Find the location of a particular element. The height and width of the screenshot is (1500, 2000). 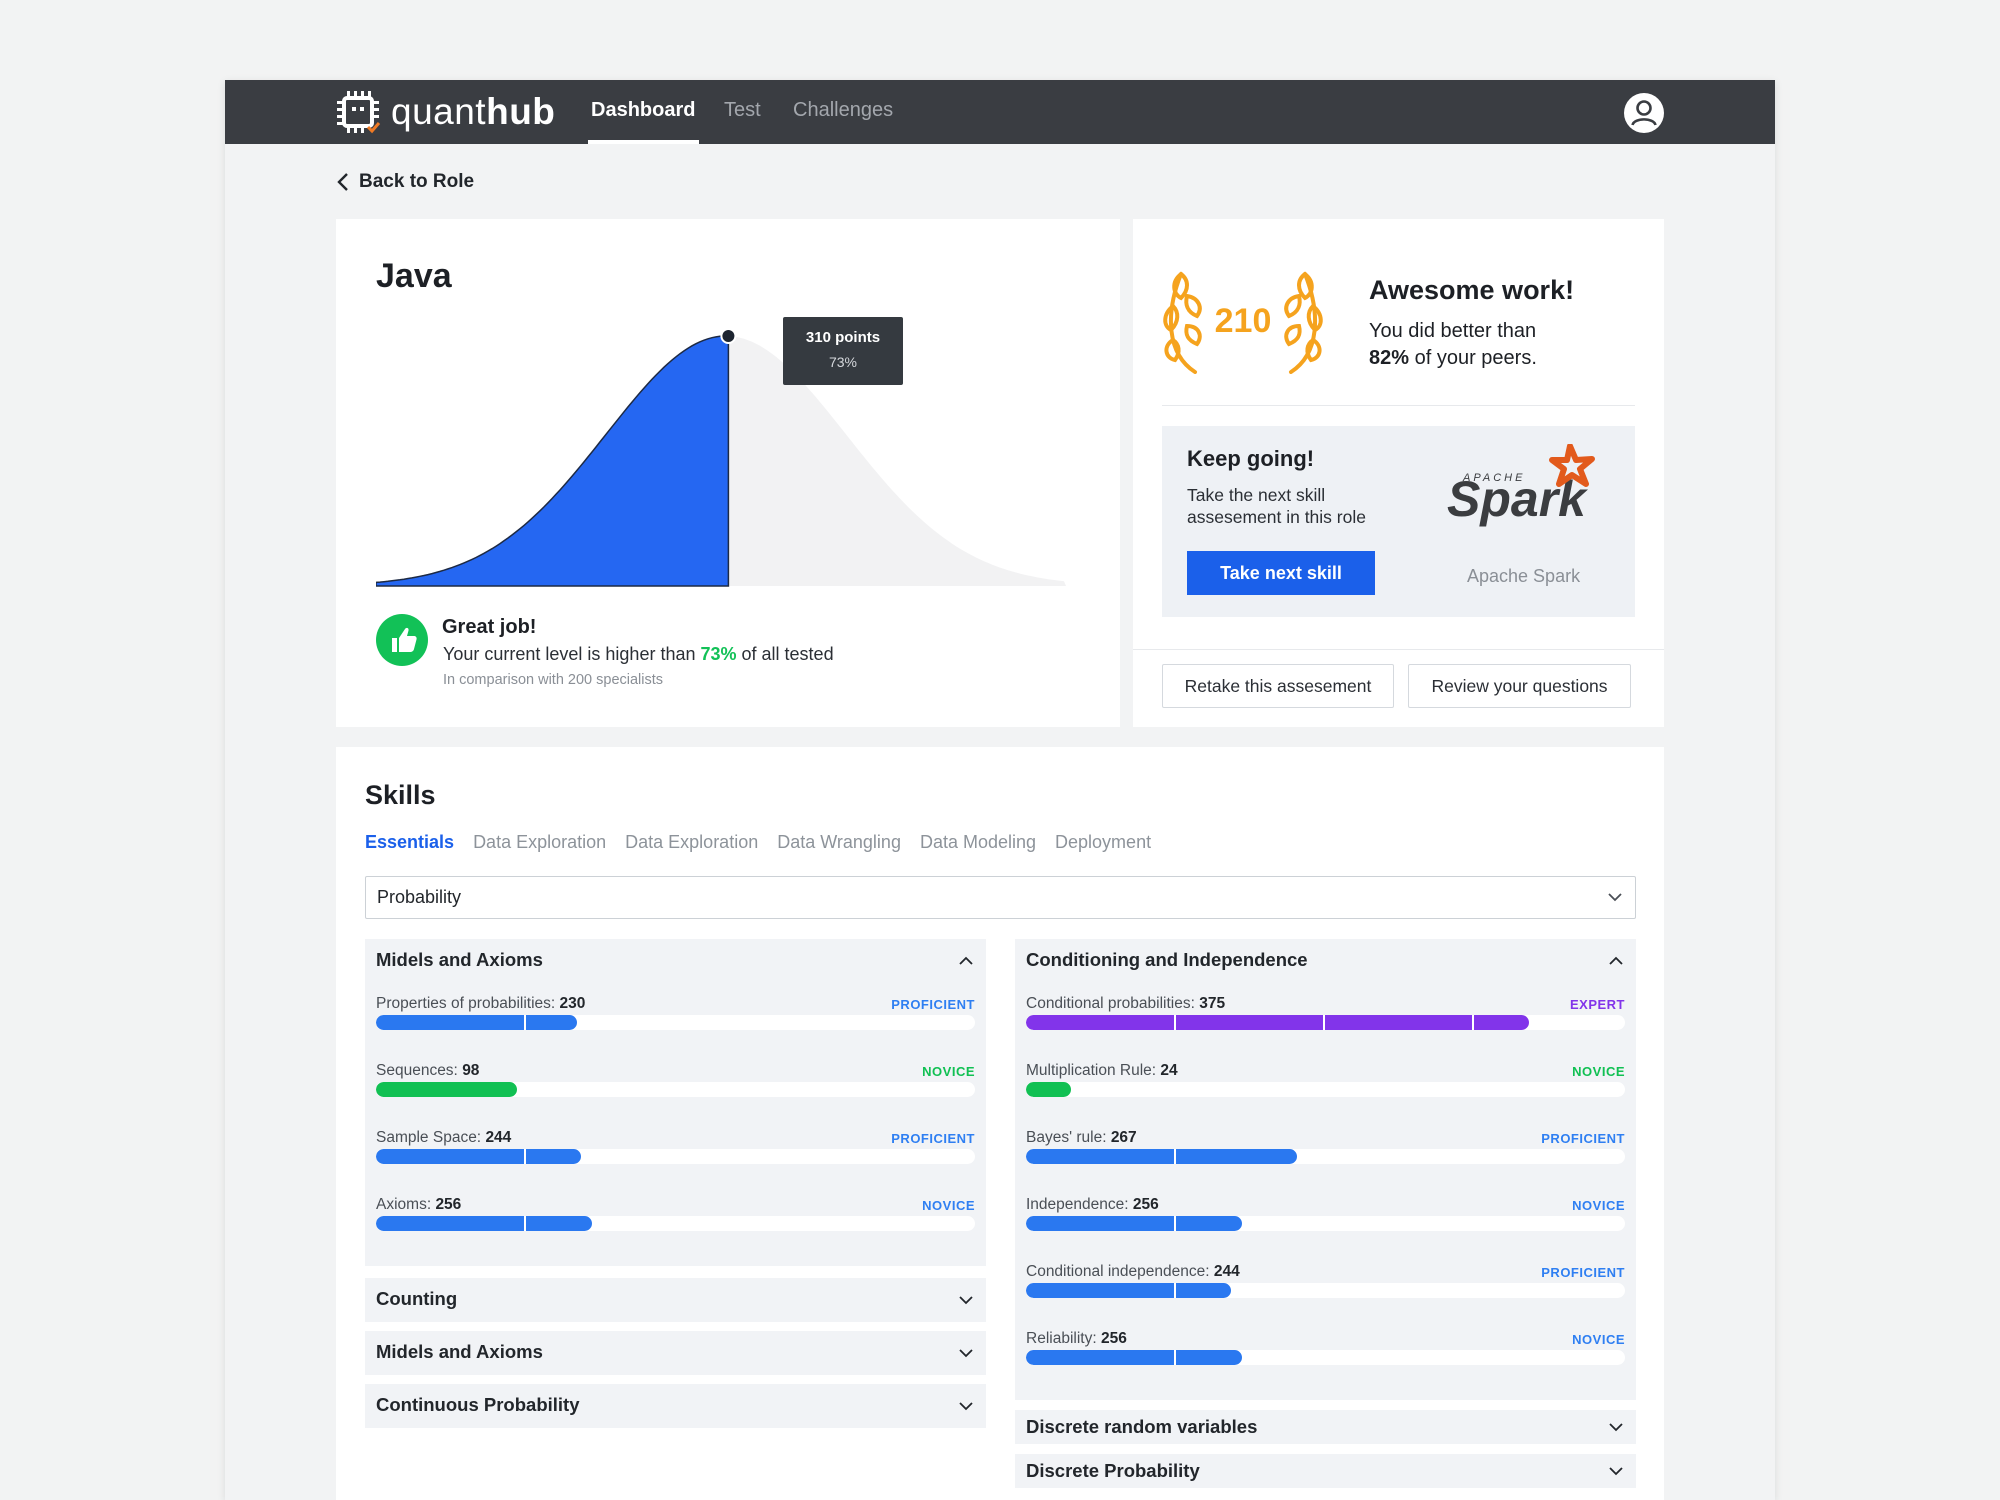

next-skill-name: Apache Spark is located at coordinates (1524, 576).